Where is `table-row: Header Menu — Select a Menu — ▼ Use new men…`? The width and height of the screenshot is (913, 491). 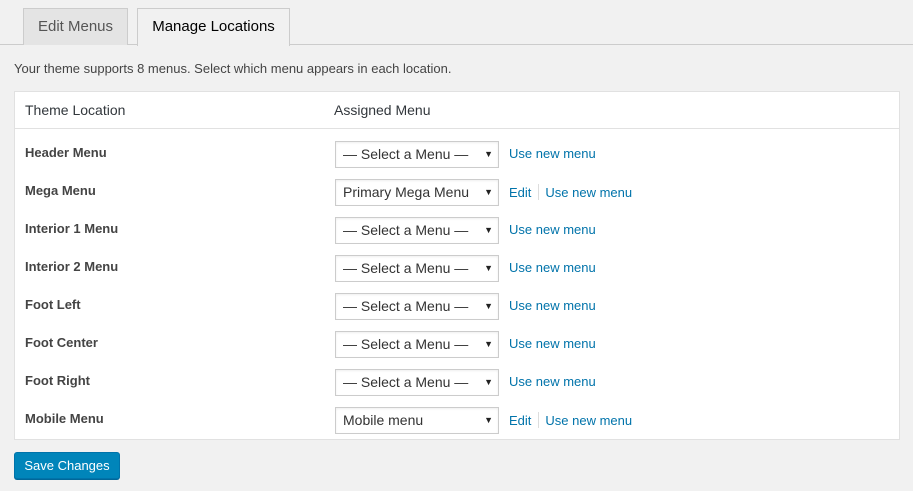 table-row: Header Menu — Select a Menu — ▼ Use new men… is located at coordinates (457, 152).